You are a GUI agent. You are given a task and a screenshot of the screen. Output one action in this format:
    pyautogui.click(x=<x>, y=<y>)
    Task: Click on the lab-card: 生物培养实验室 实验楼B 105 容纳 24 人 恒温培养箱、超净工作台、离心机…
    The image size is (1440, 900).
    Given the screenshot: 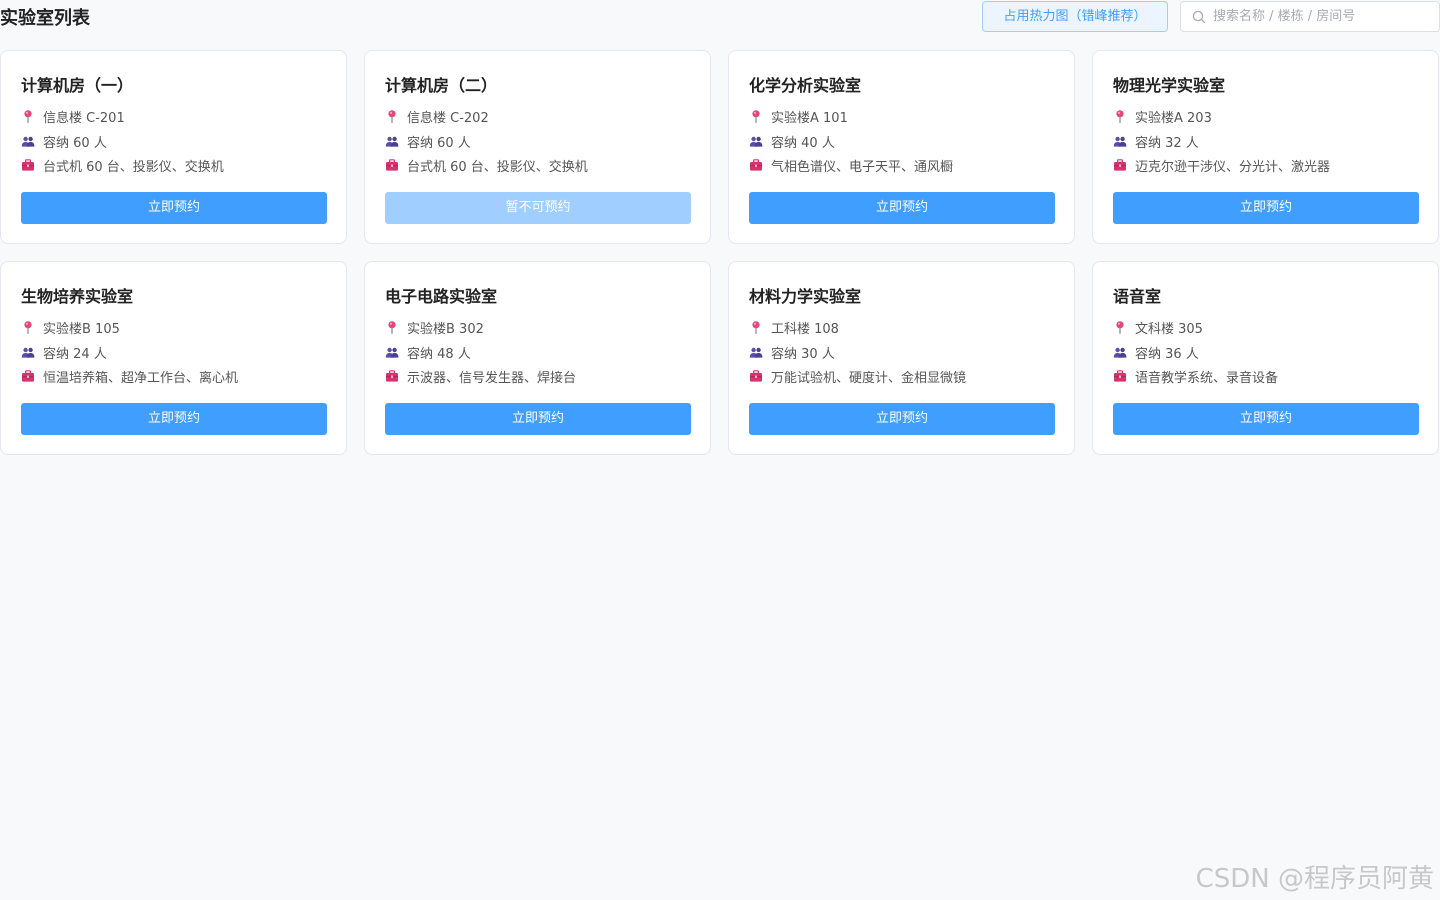 What is the action you would take?
    pyautogui.click(x=173, y=358)
    